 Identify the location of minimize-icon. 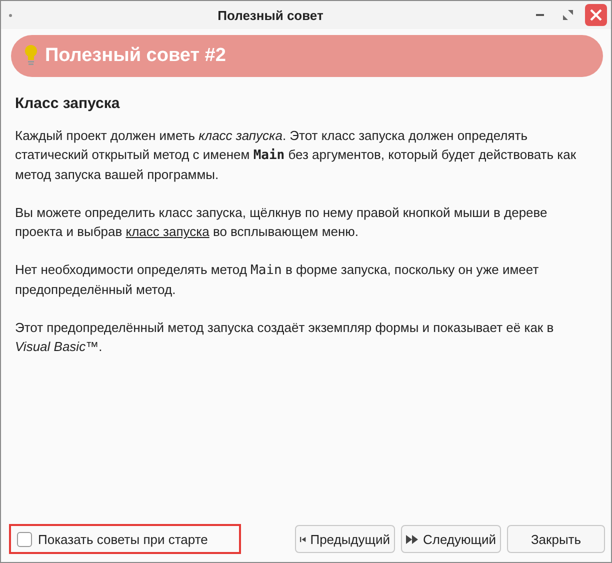
(540, 15).